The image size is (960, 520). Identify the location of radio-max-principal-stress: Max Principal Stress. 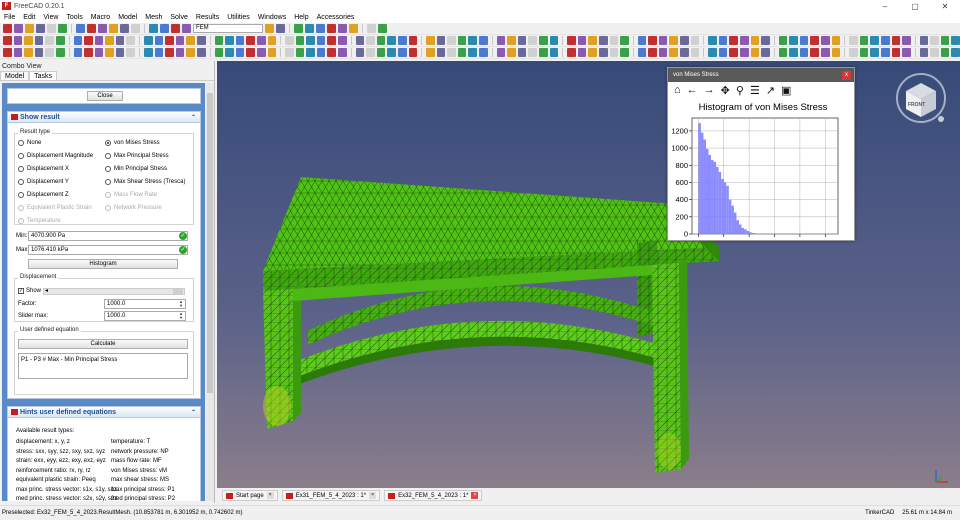
(137, 156).